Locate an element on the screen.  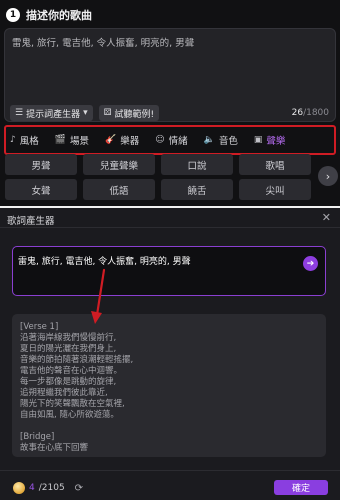
credits-total: /2105 is located at coordinates (51, 488).